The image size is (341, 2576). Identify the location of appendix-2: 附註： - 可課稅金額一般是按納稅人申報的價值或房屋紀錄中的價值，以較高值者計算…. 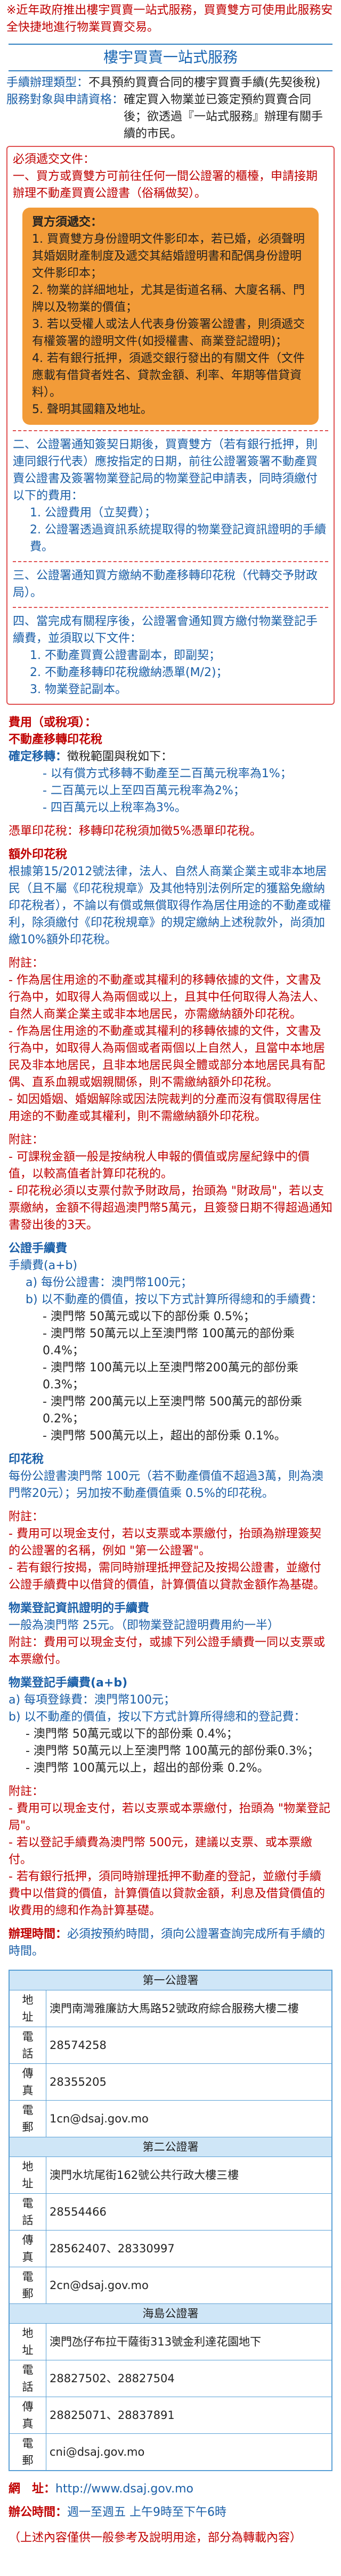
(170, 1183).